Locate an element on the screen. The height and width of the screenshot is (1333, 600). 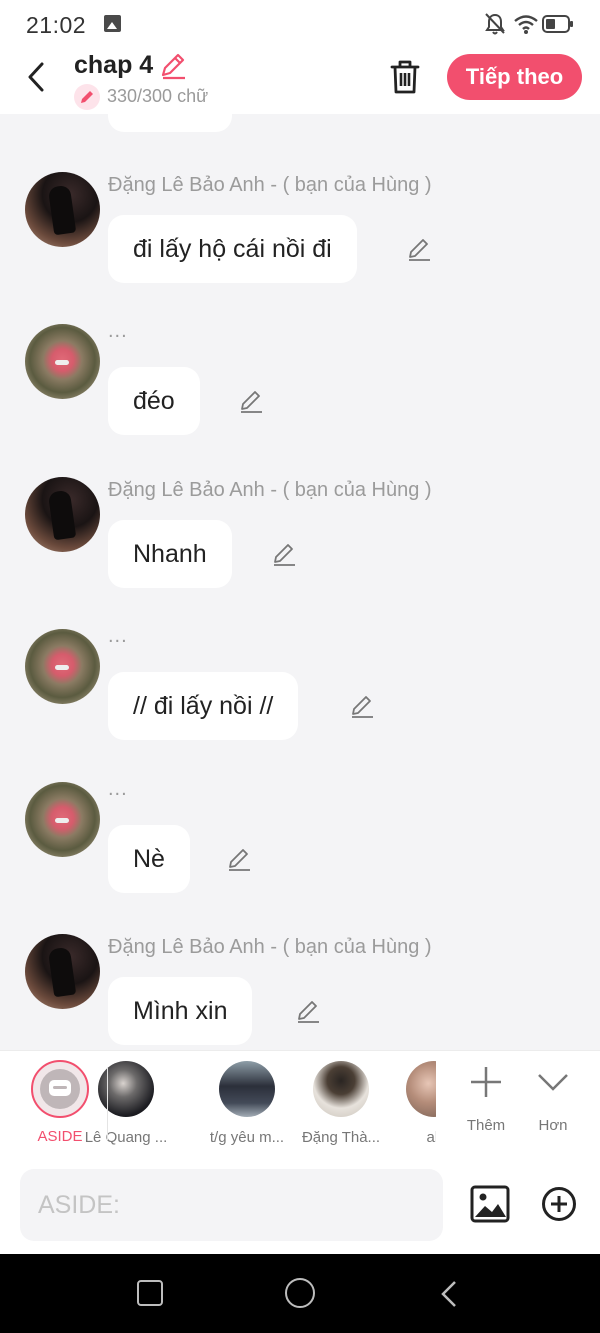
input-area is located at coordinates (300, 1206).